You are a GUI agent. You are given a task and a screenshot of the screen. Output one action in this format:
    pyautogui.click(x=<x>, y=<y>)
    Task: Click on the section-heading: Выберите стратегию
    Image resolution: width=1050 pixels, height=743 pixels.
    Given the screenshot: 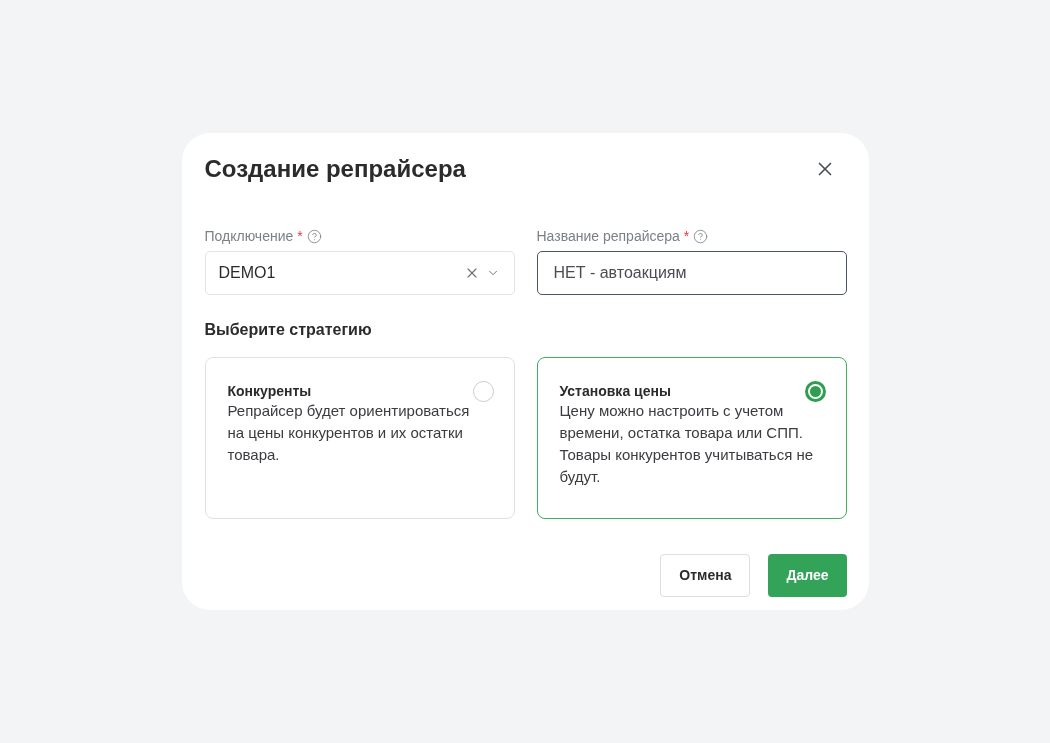 What is the action you would take?
    pyautogui.click(x=288, y=330)
    